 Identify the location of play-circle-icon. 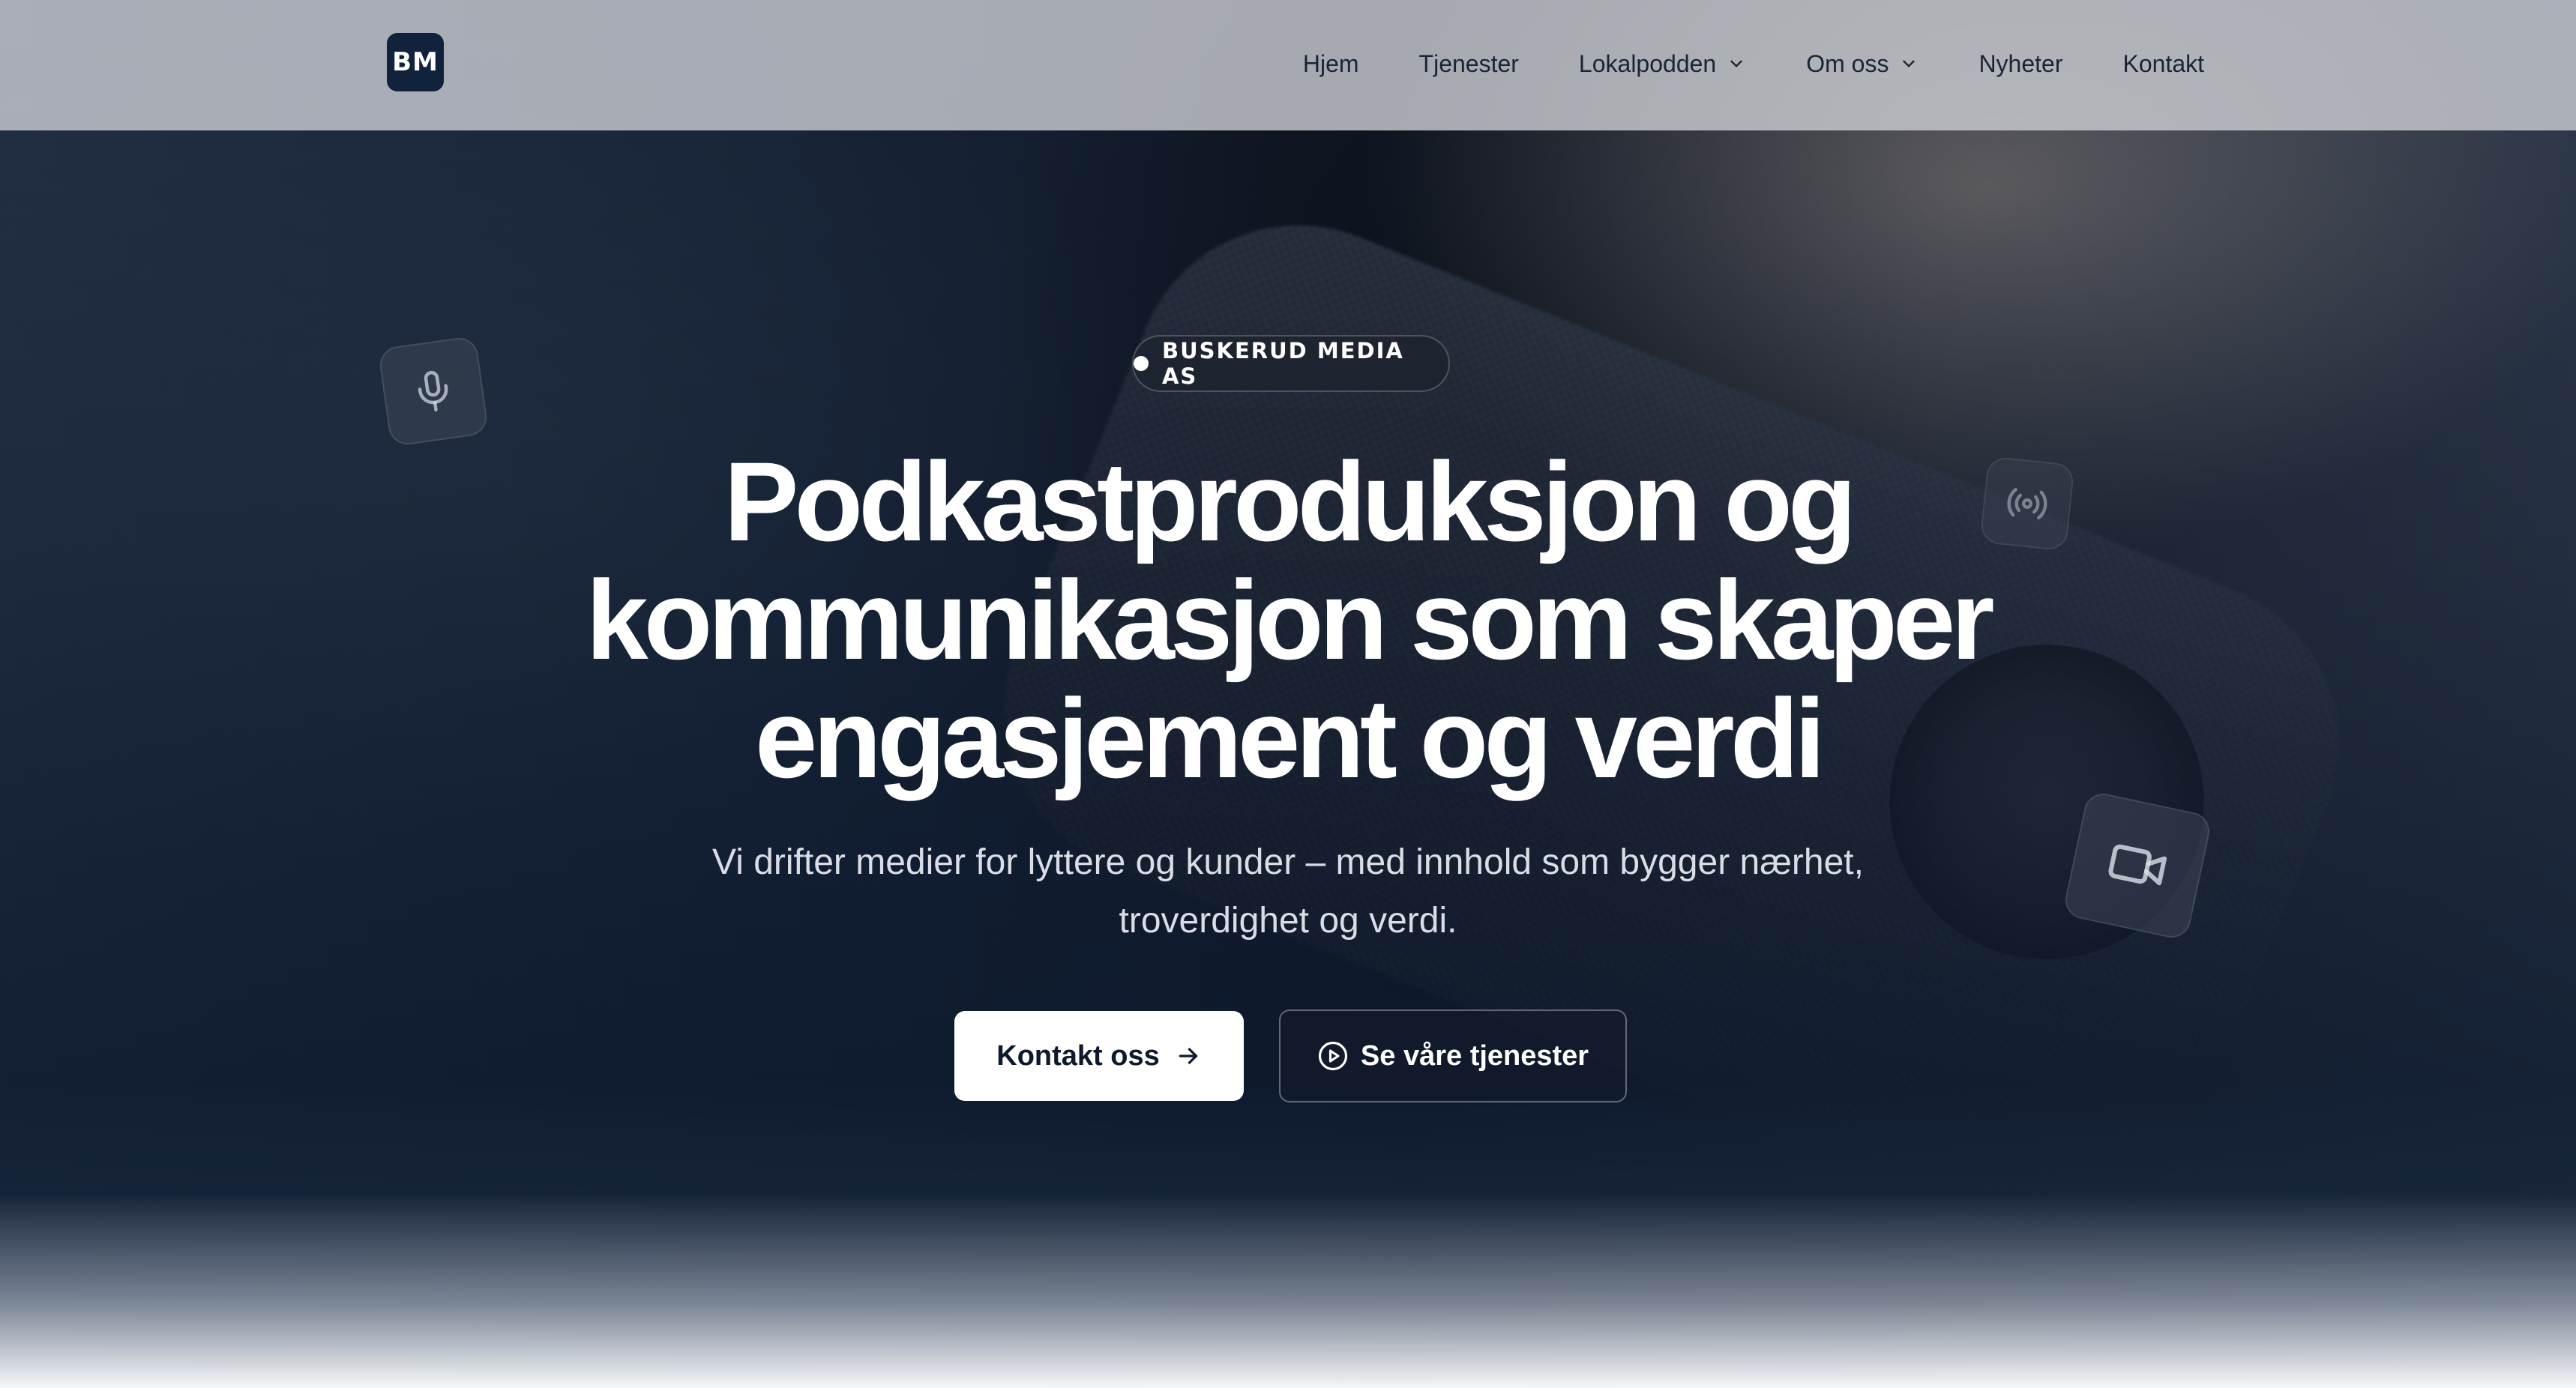
(1332, 1056).